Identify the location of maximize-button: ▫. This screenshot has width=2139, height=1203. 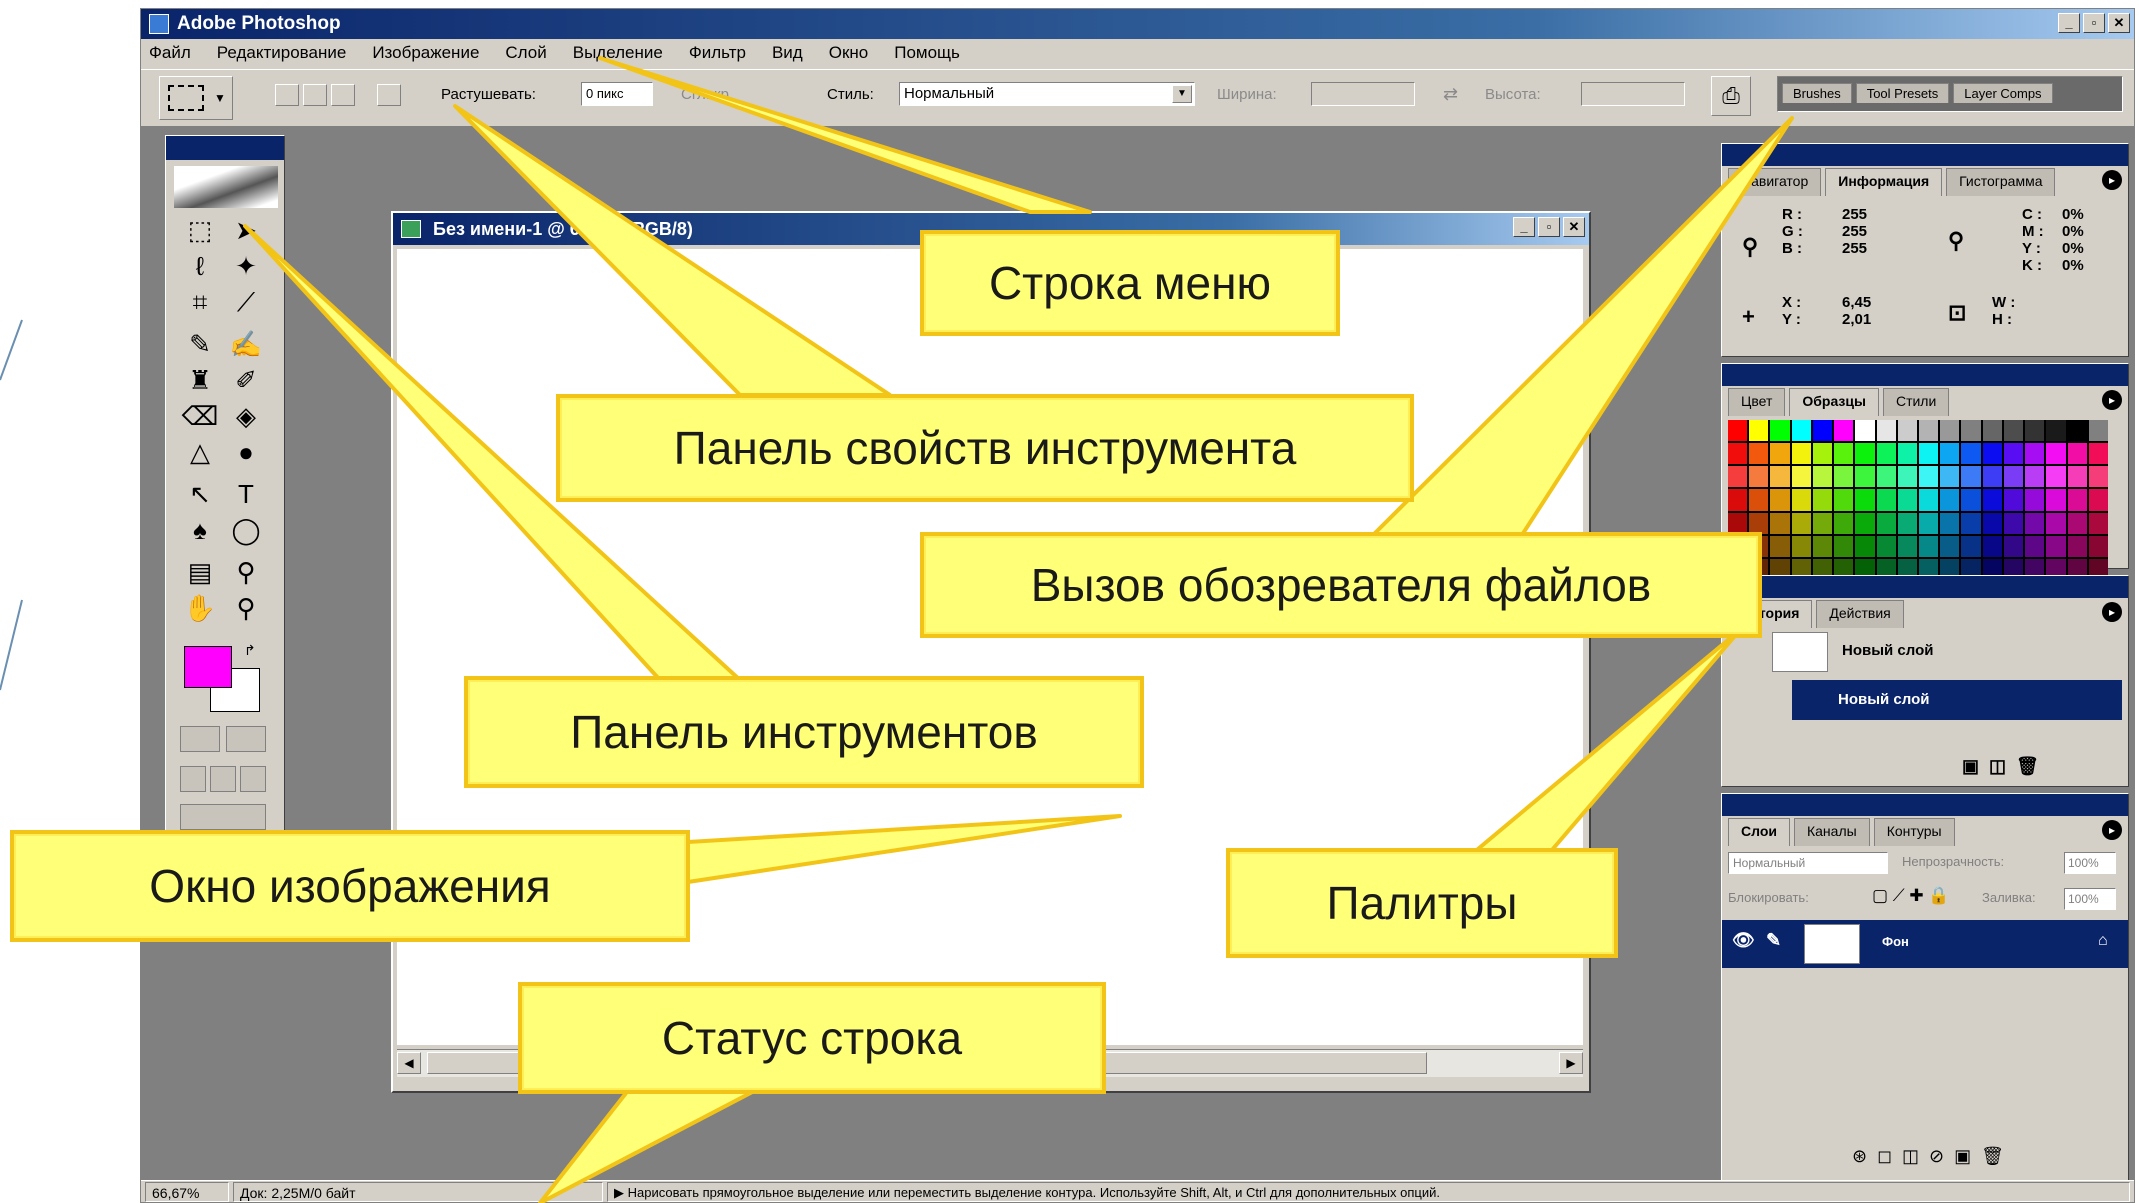
(2094, 23).